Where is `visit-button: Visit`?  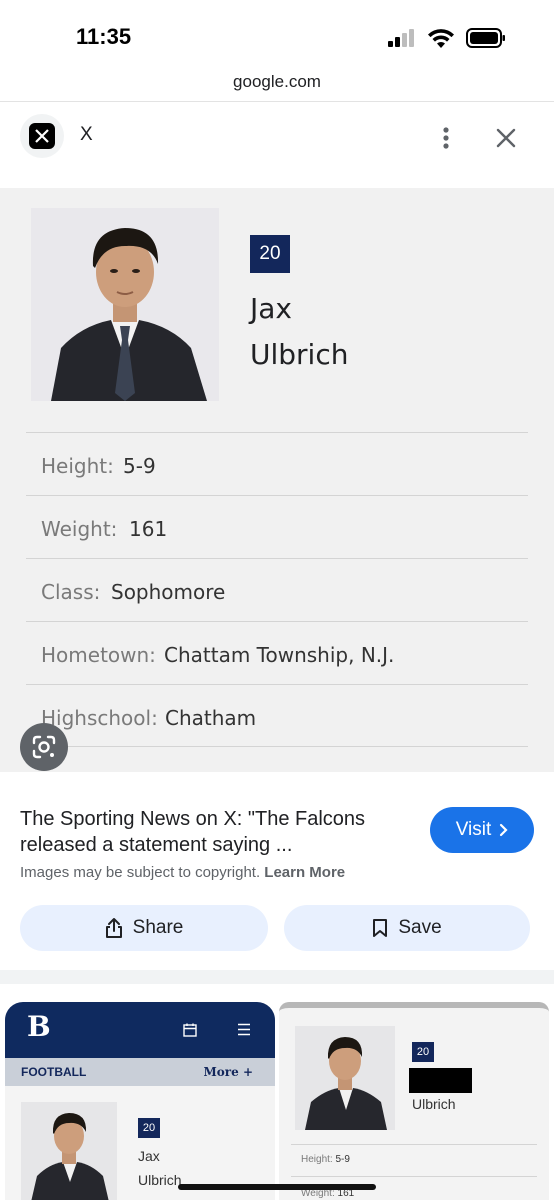
visit-button: Visit is located at coordinates (482, 830).